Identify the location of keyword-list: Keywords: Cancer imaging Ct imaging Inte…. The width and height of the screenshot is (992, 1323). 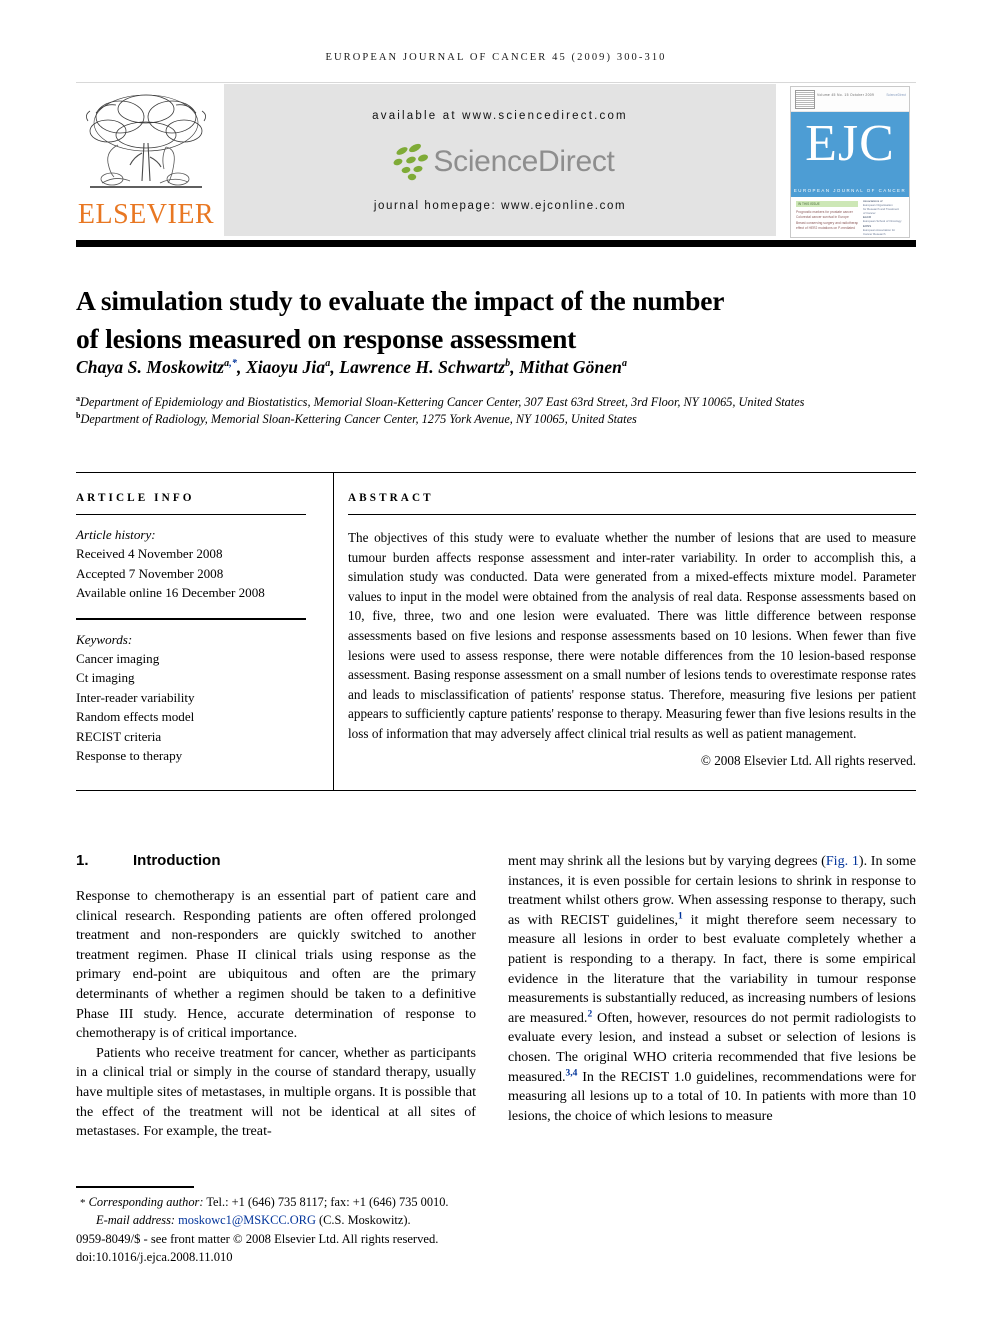
(191, 698).